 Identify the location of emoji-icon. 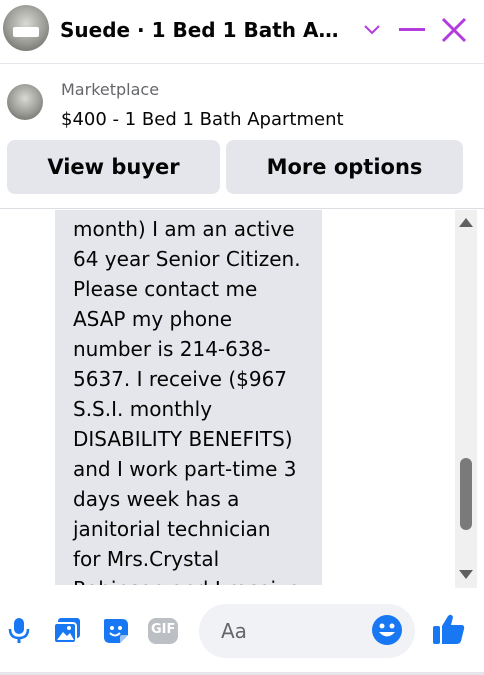
(387, 630).